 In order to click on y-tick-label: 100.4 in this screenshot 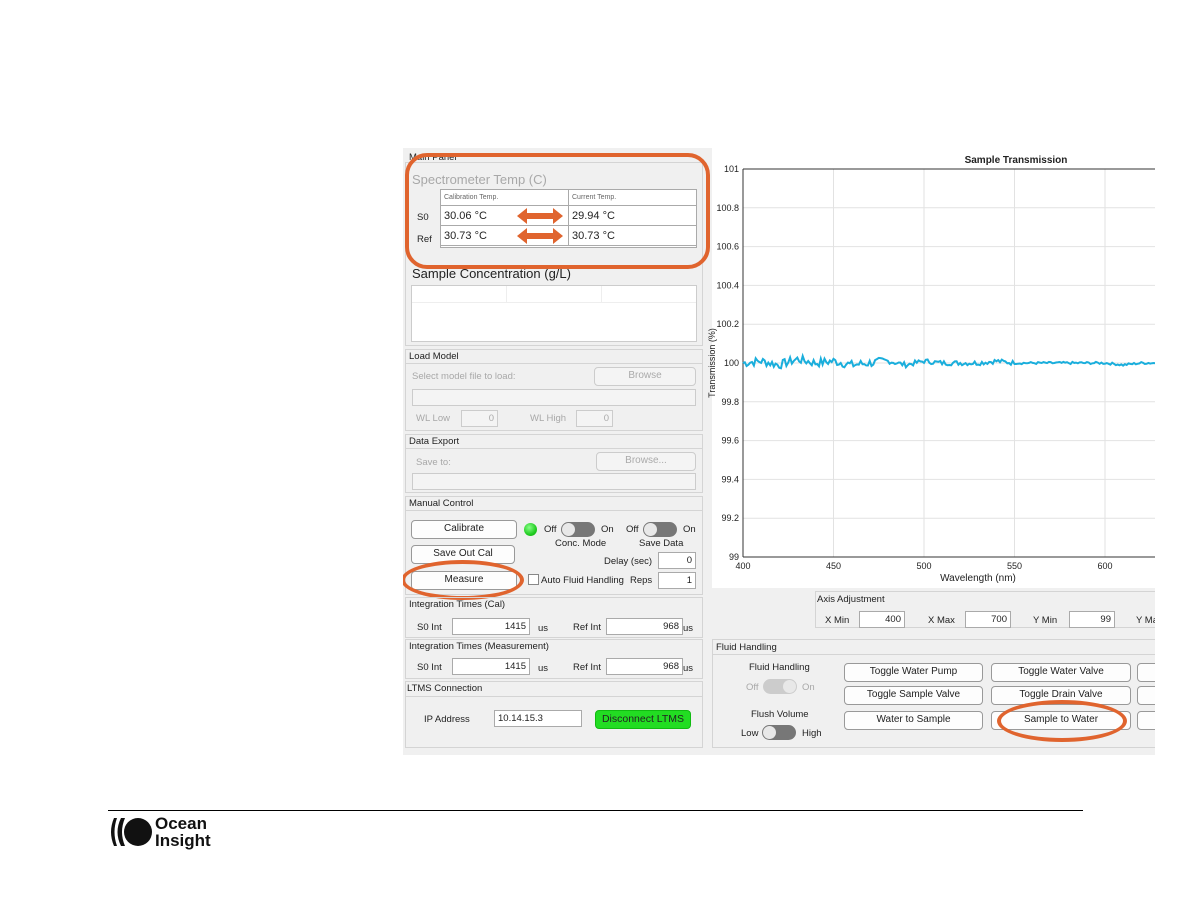, I will do `click(727, 285)`.